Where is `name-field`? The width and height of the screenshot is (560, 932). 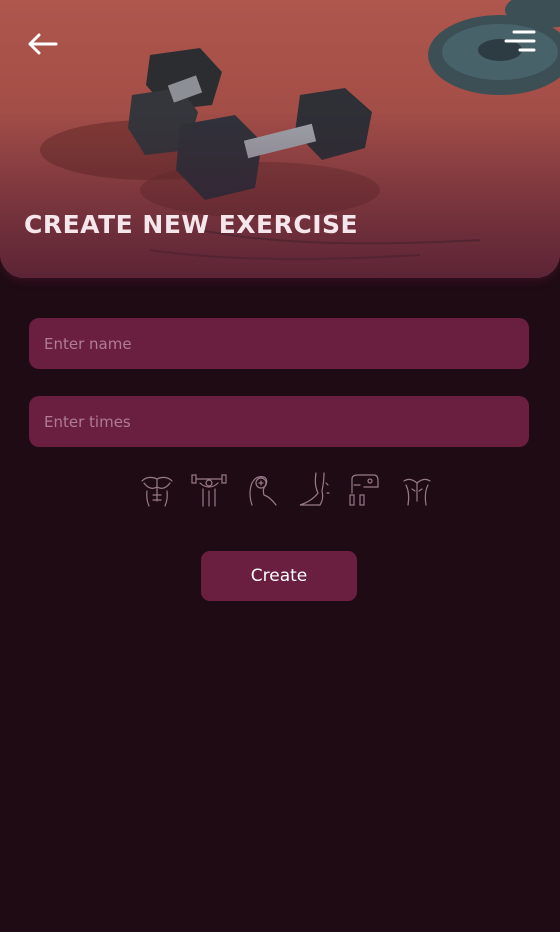 name-field is located at coordinates (279, 343).